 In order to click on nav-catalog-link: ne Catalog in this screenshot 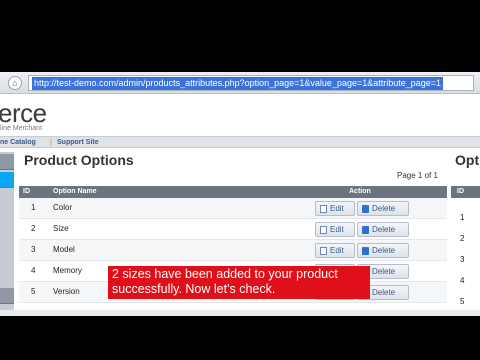, I will do `click(18, 142)`.